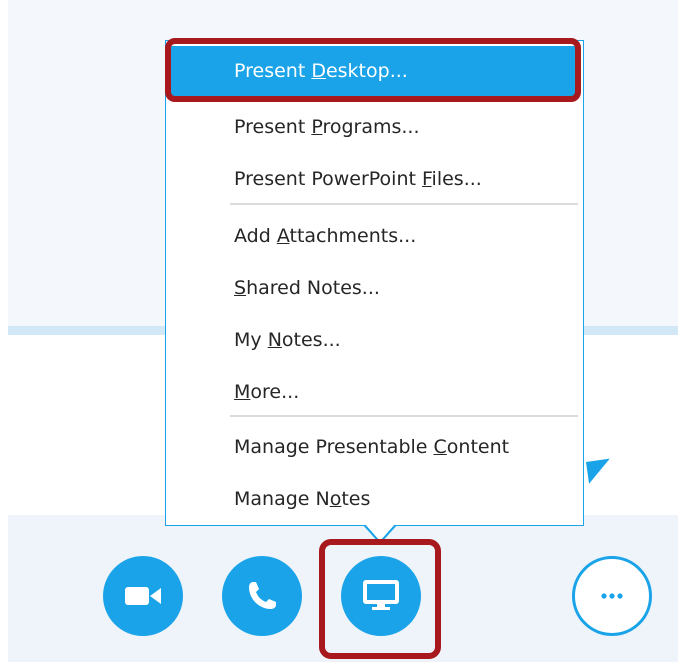 This screenshot has width=678, height=662. I want to click on menu-item-access-key: P, so click(317, 127).